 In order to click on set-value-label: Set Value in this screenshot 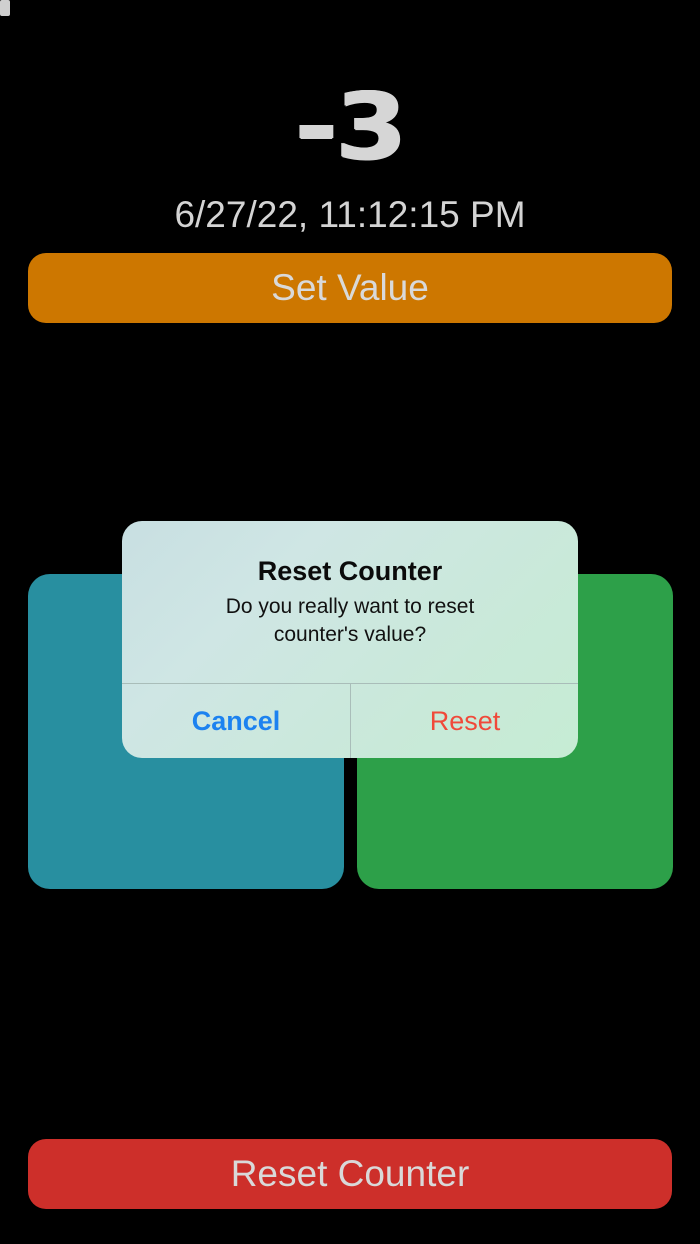, I will do `click(350, 287)`.